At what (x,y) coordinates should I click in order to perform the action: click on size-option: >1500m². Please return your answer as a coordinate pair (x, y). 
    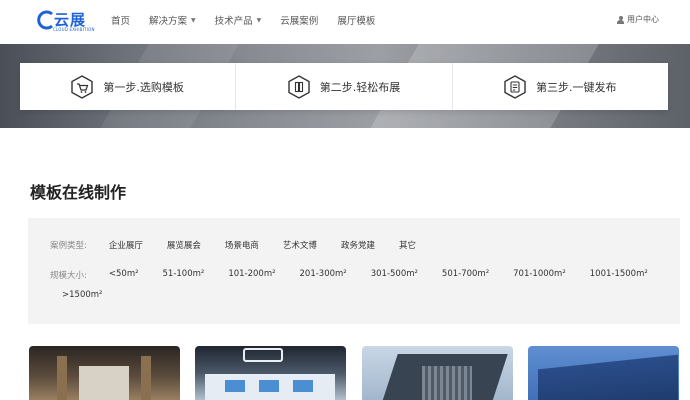
    Looking at the image, I should click on (82, 295).